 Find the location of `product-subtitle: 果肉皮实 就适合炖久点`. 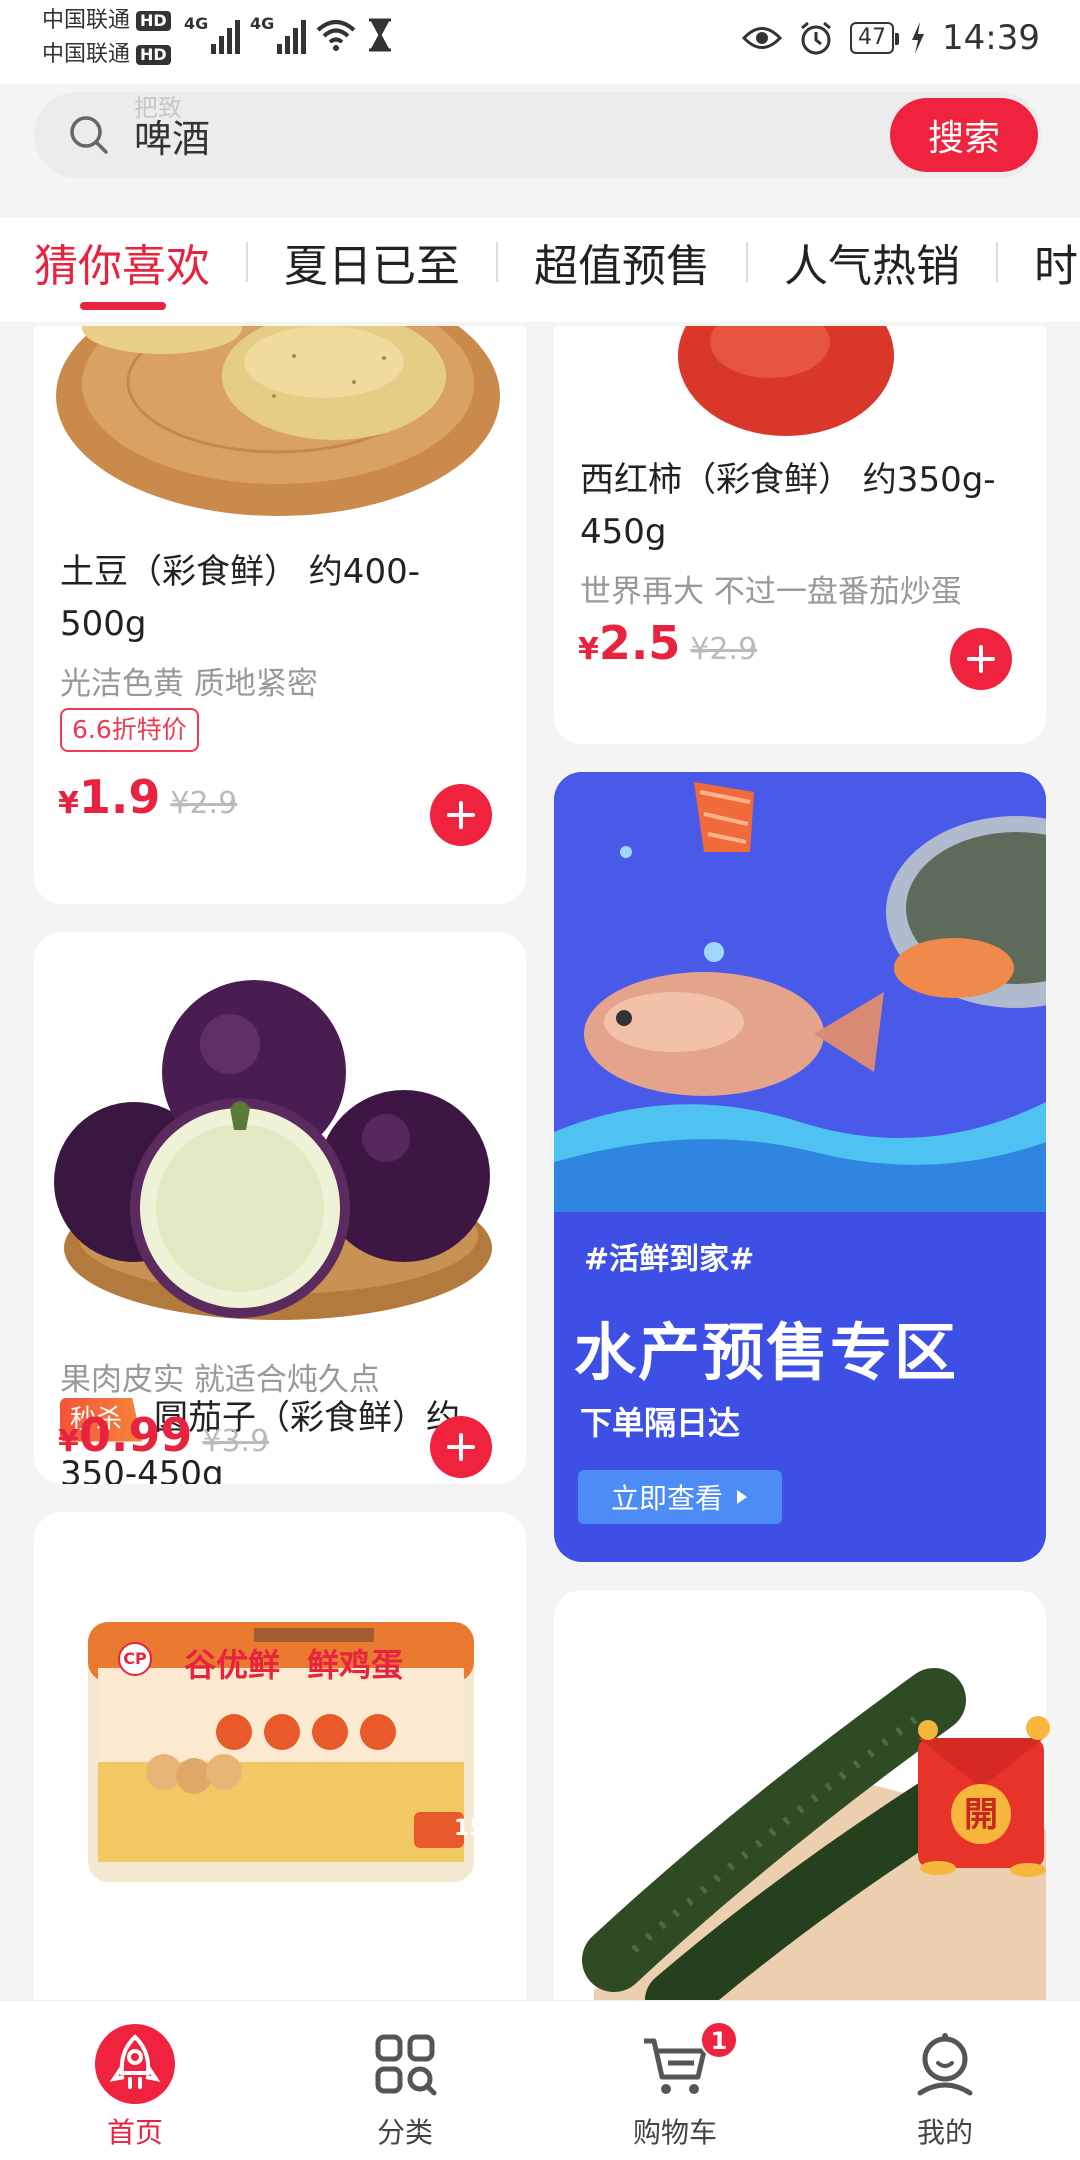

product-subtitle: 果肉皮实 就适合炖久点 is located at coordinates (220, 1380).